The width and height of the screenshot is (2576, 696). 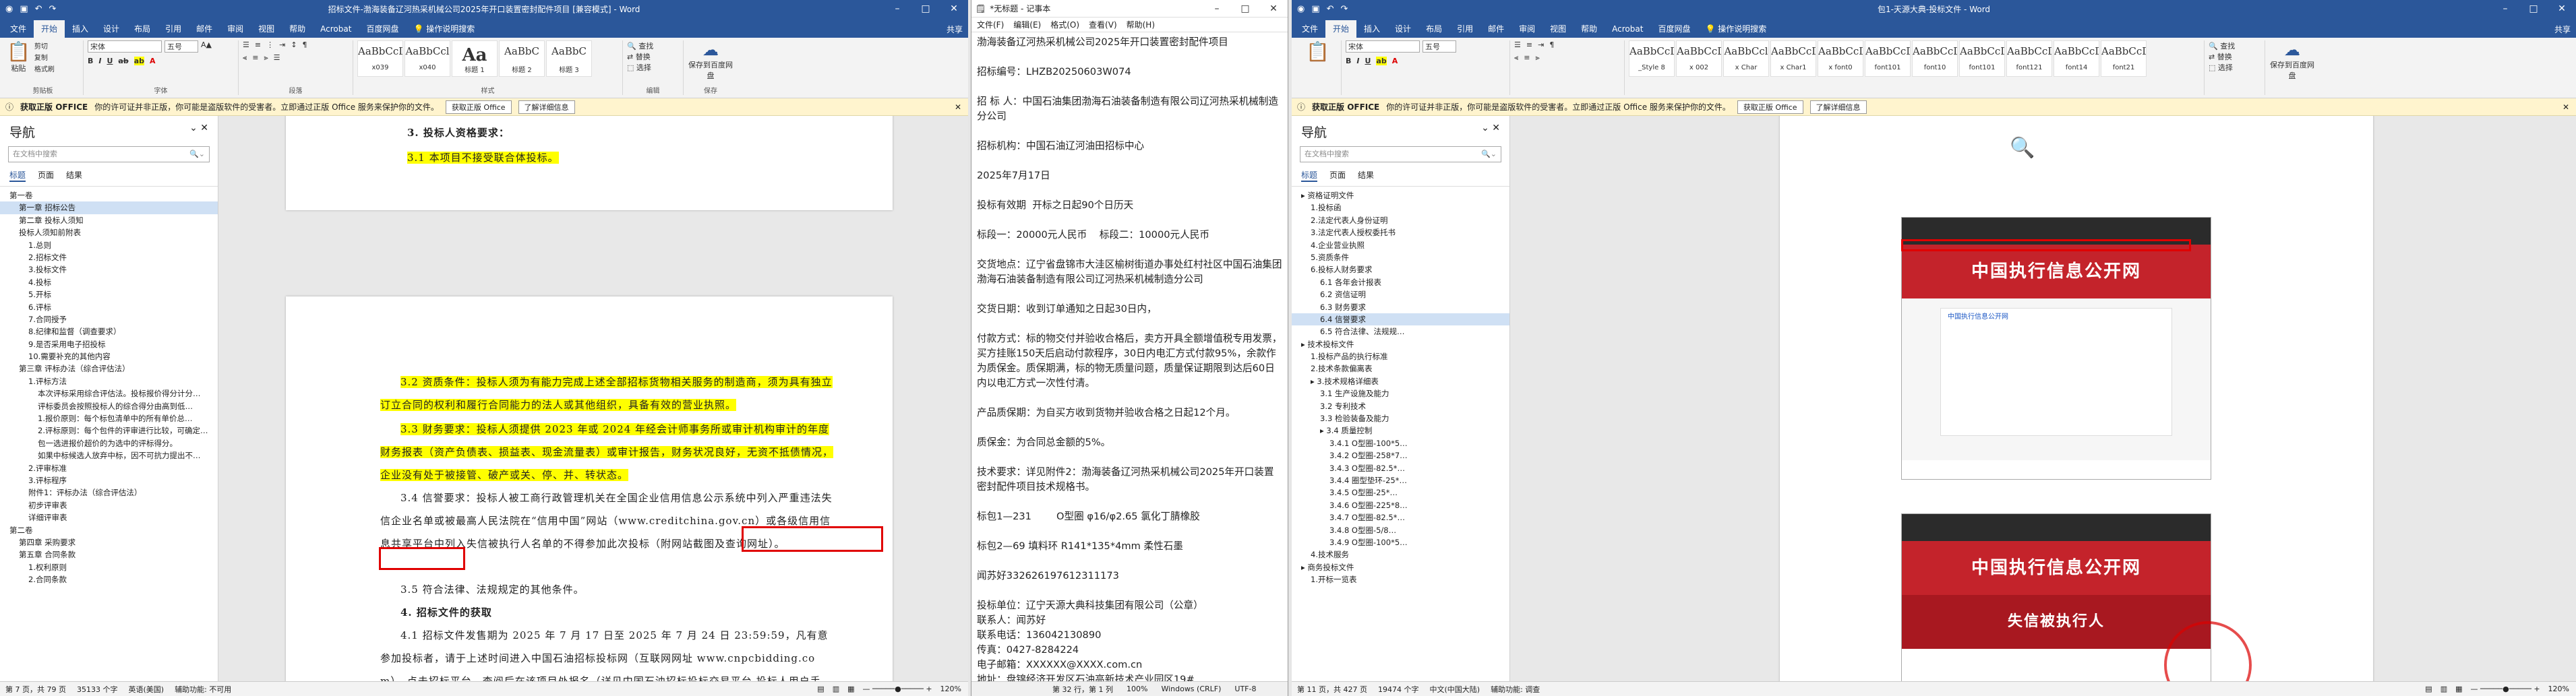 I want to click on tab-acrobat: Acrobat, so click(x=1627, y=29).